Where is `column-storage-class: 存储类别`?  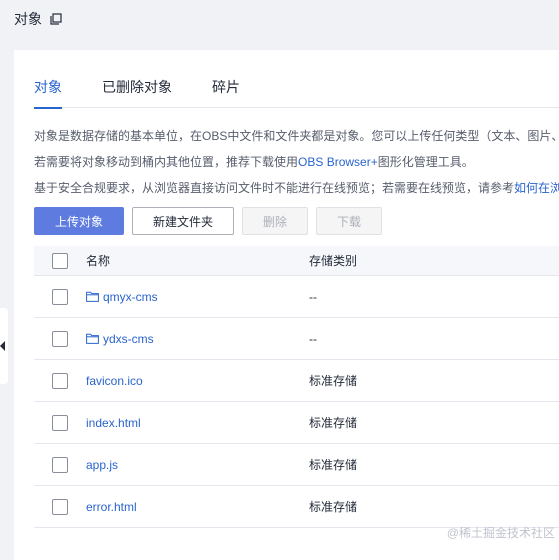
column-storage-class: 存储类别 is located at coordinates (434, 260).